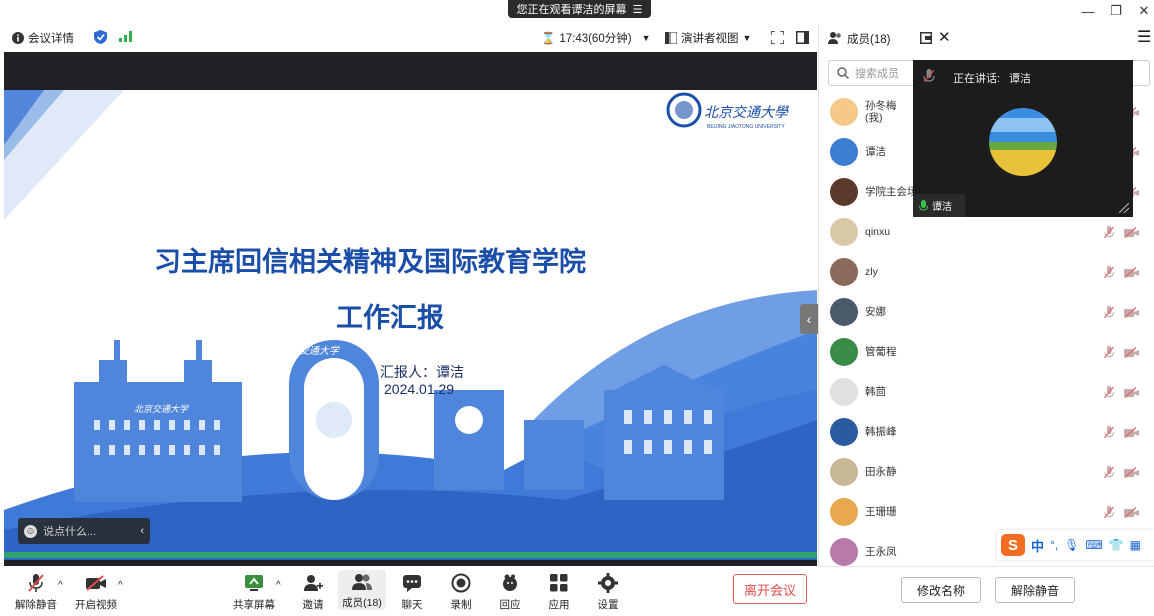  What do you see at coordinates (461, 592) in the screenshot?
I see `record-button: 录制` at bounding box center [461, 592].